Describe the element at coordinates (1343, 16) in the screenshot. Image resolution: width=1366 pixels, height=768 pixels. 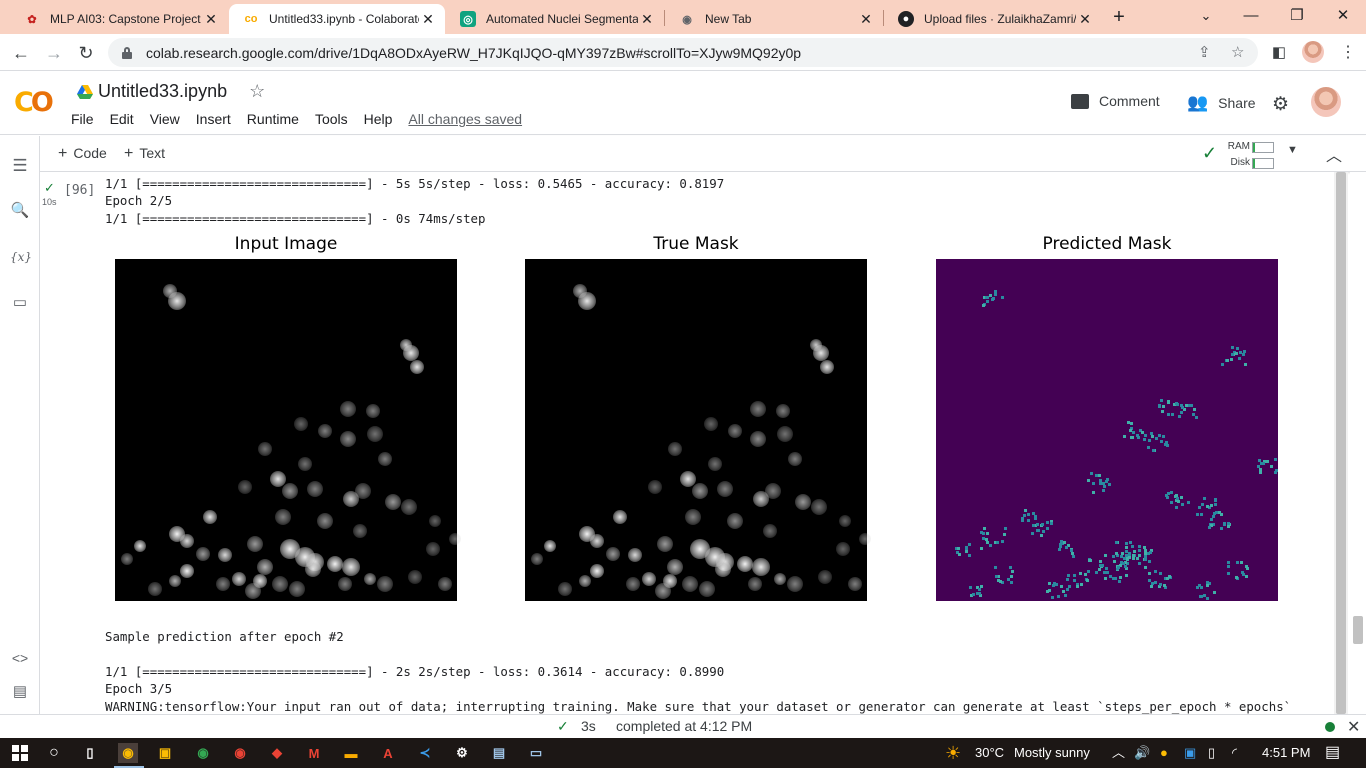
I see `close-window-icon: ✕` at that location.